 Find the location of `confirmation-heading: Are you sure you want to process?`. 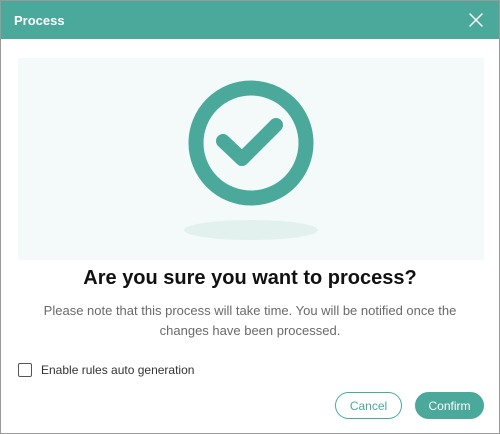

confirmation-heading: Are you sure you want to process? is located at coordinates (250, 278).